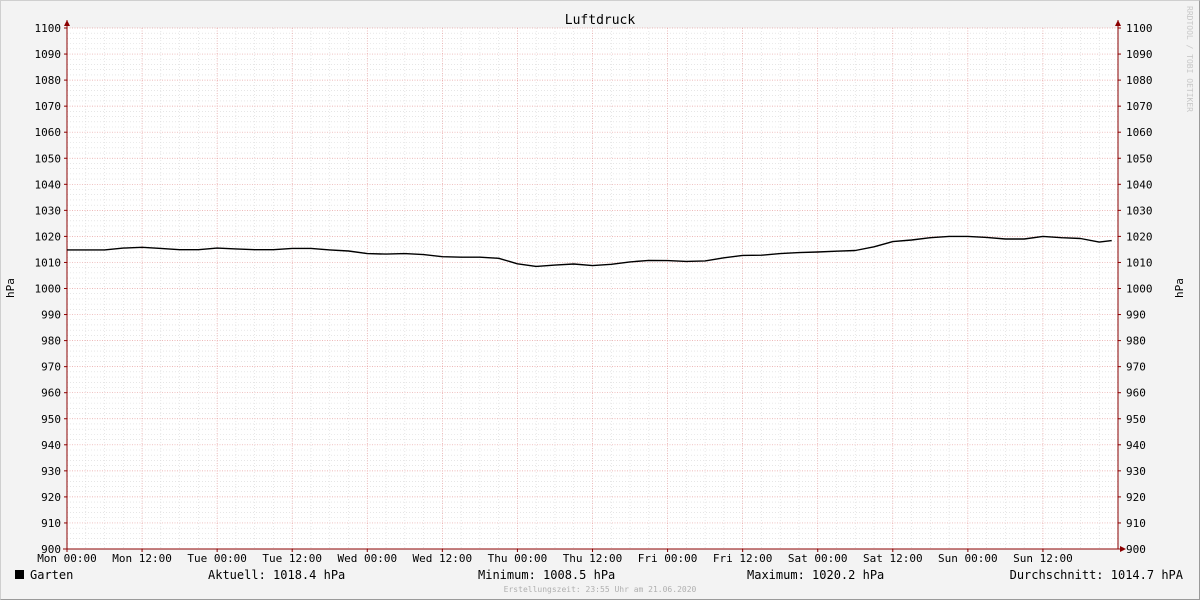 The height and width of the screenshot is (600, 1200). I want to click on y-tick-label-left: 1010, so click(48, 262).